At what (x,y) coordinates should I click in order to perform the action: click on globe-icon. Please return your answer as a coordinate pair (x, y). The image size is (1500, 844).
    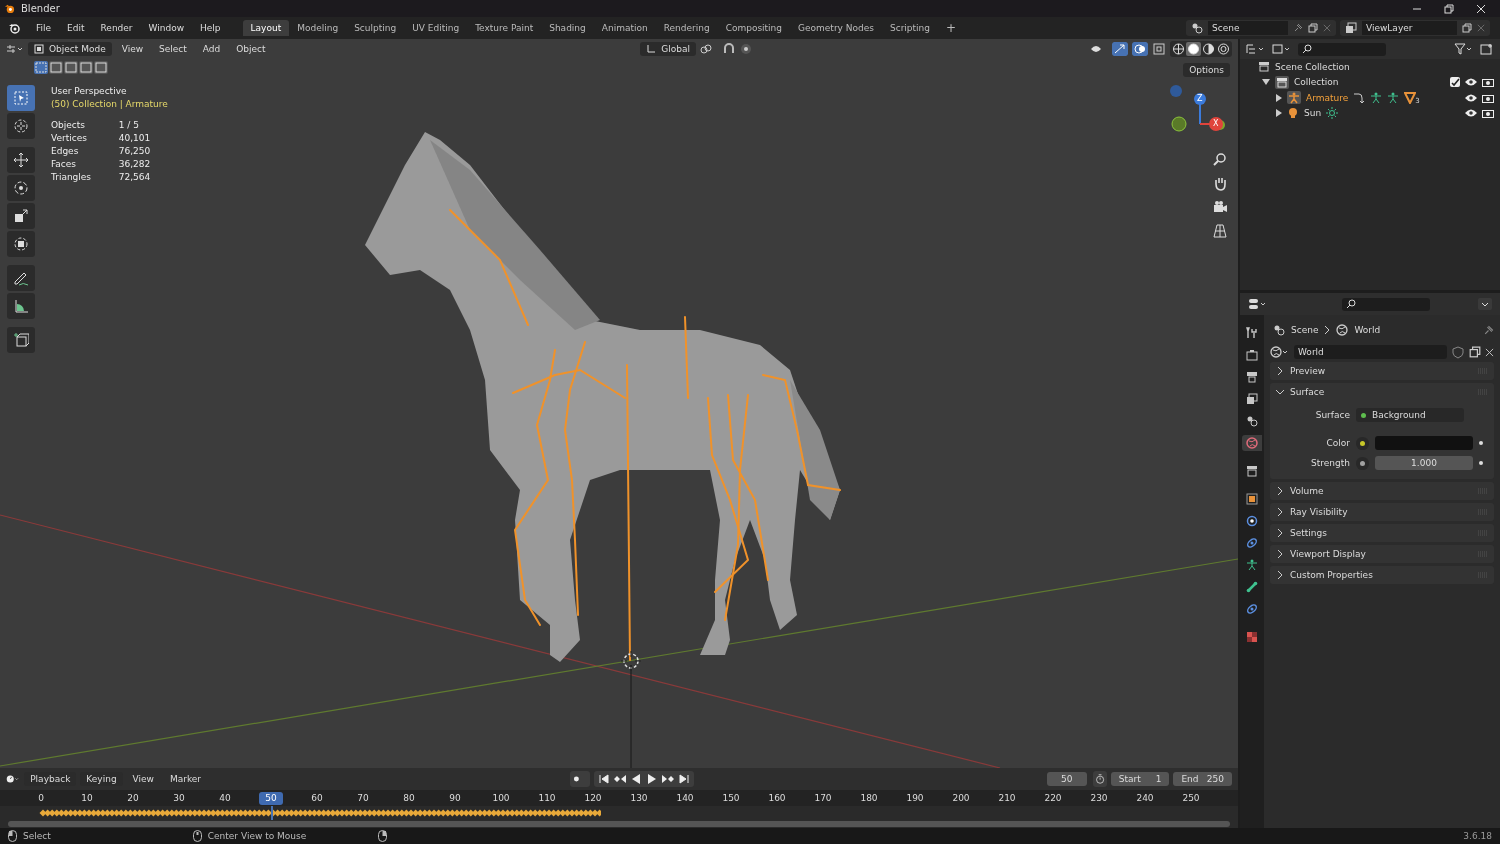
    Looking at the image, I should click on (1280, 352).